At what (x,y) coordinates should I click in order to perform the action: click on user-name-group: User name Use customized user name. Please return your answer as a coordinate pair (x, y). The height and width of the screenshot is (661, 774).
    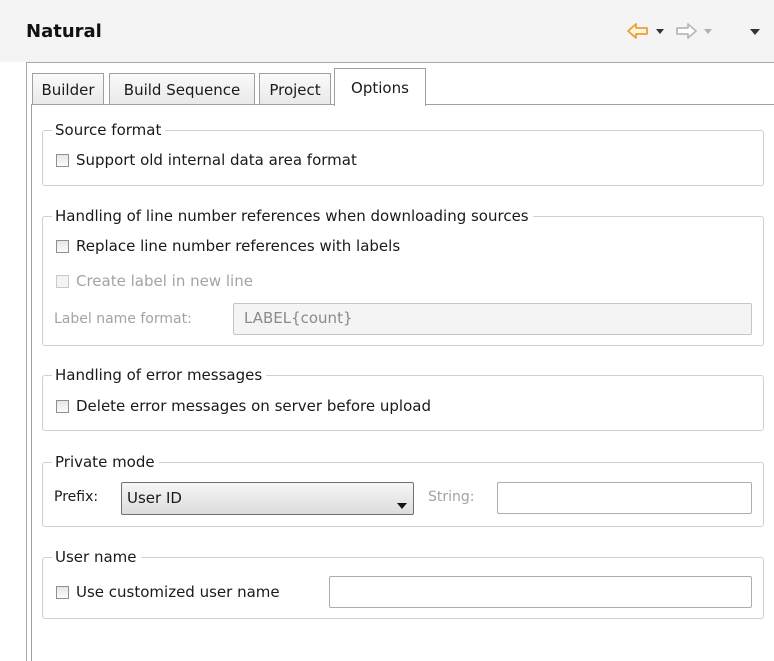
    Looking at the image, I should click on (403, 583).